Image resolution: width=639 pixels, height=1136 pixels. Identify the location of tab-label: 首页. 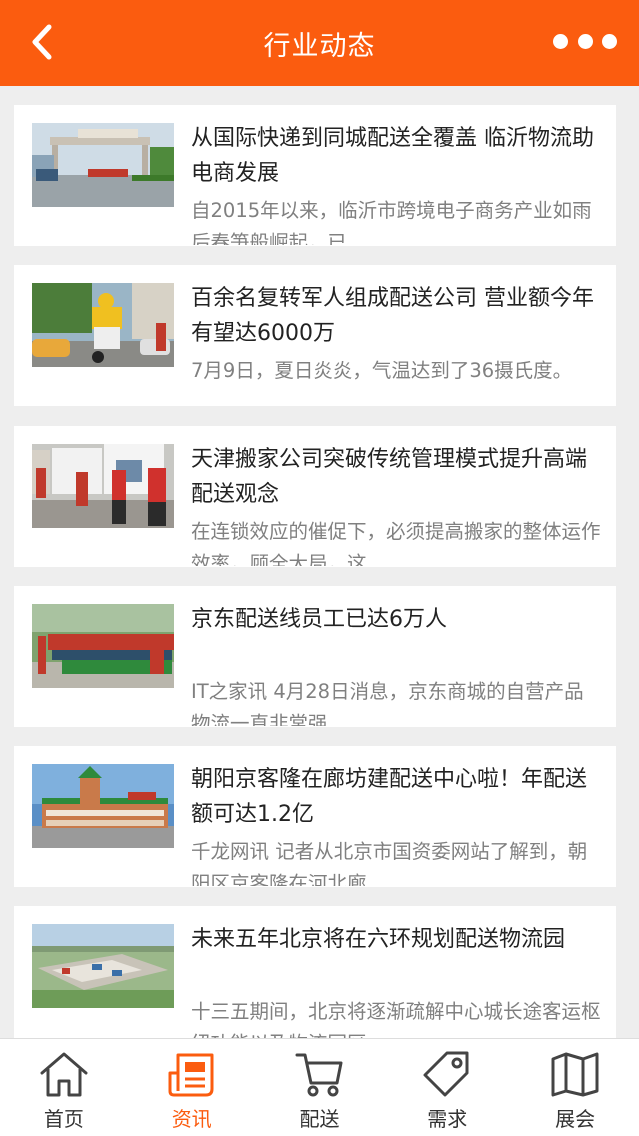
(63, 1119).